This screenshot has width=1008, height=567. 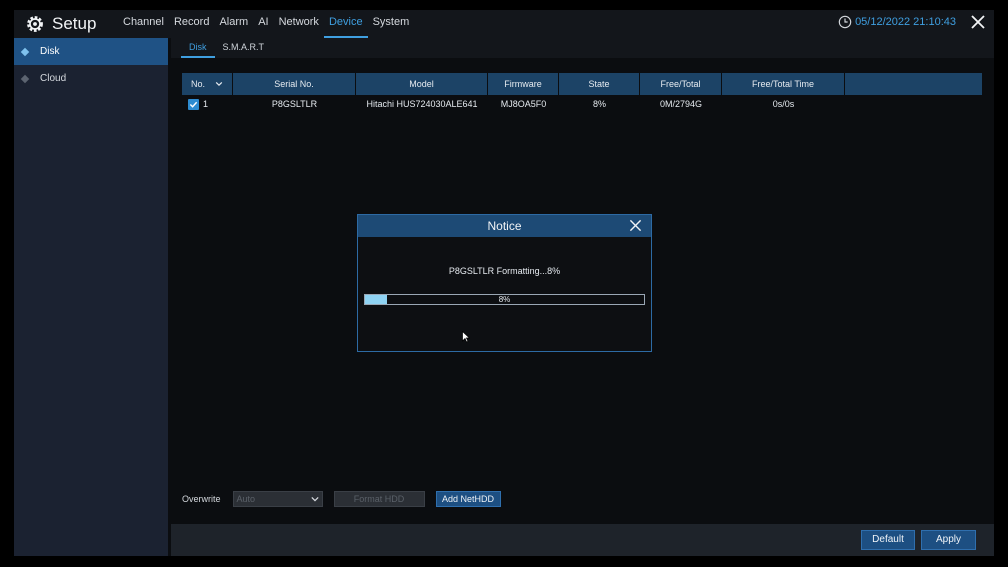 I want to click on dialog-title-bar: Notice, so click(x=504, y=226).